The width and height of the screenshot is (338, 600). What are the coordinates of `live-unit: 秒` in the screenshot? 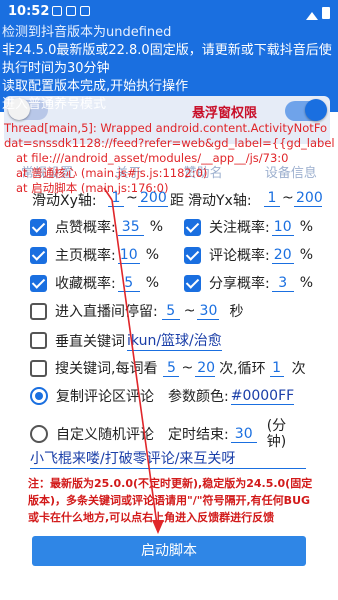 It's located at (236, 312).